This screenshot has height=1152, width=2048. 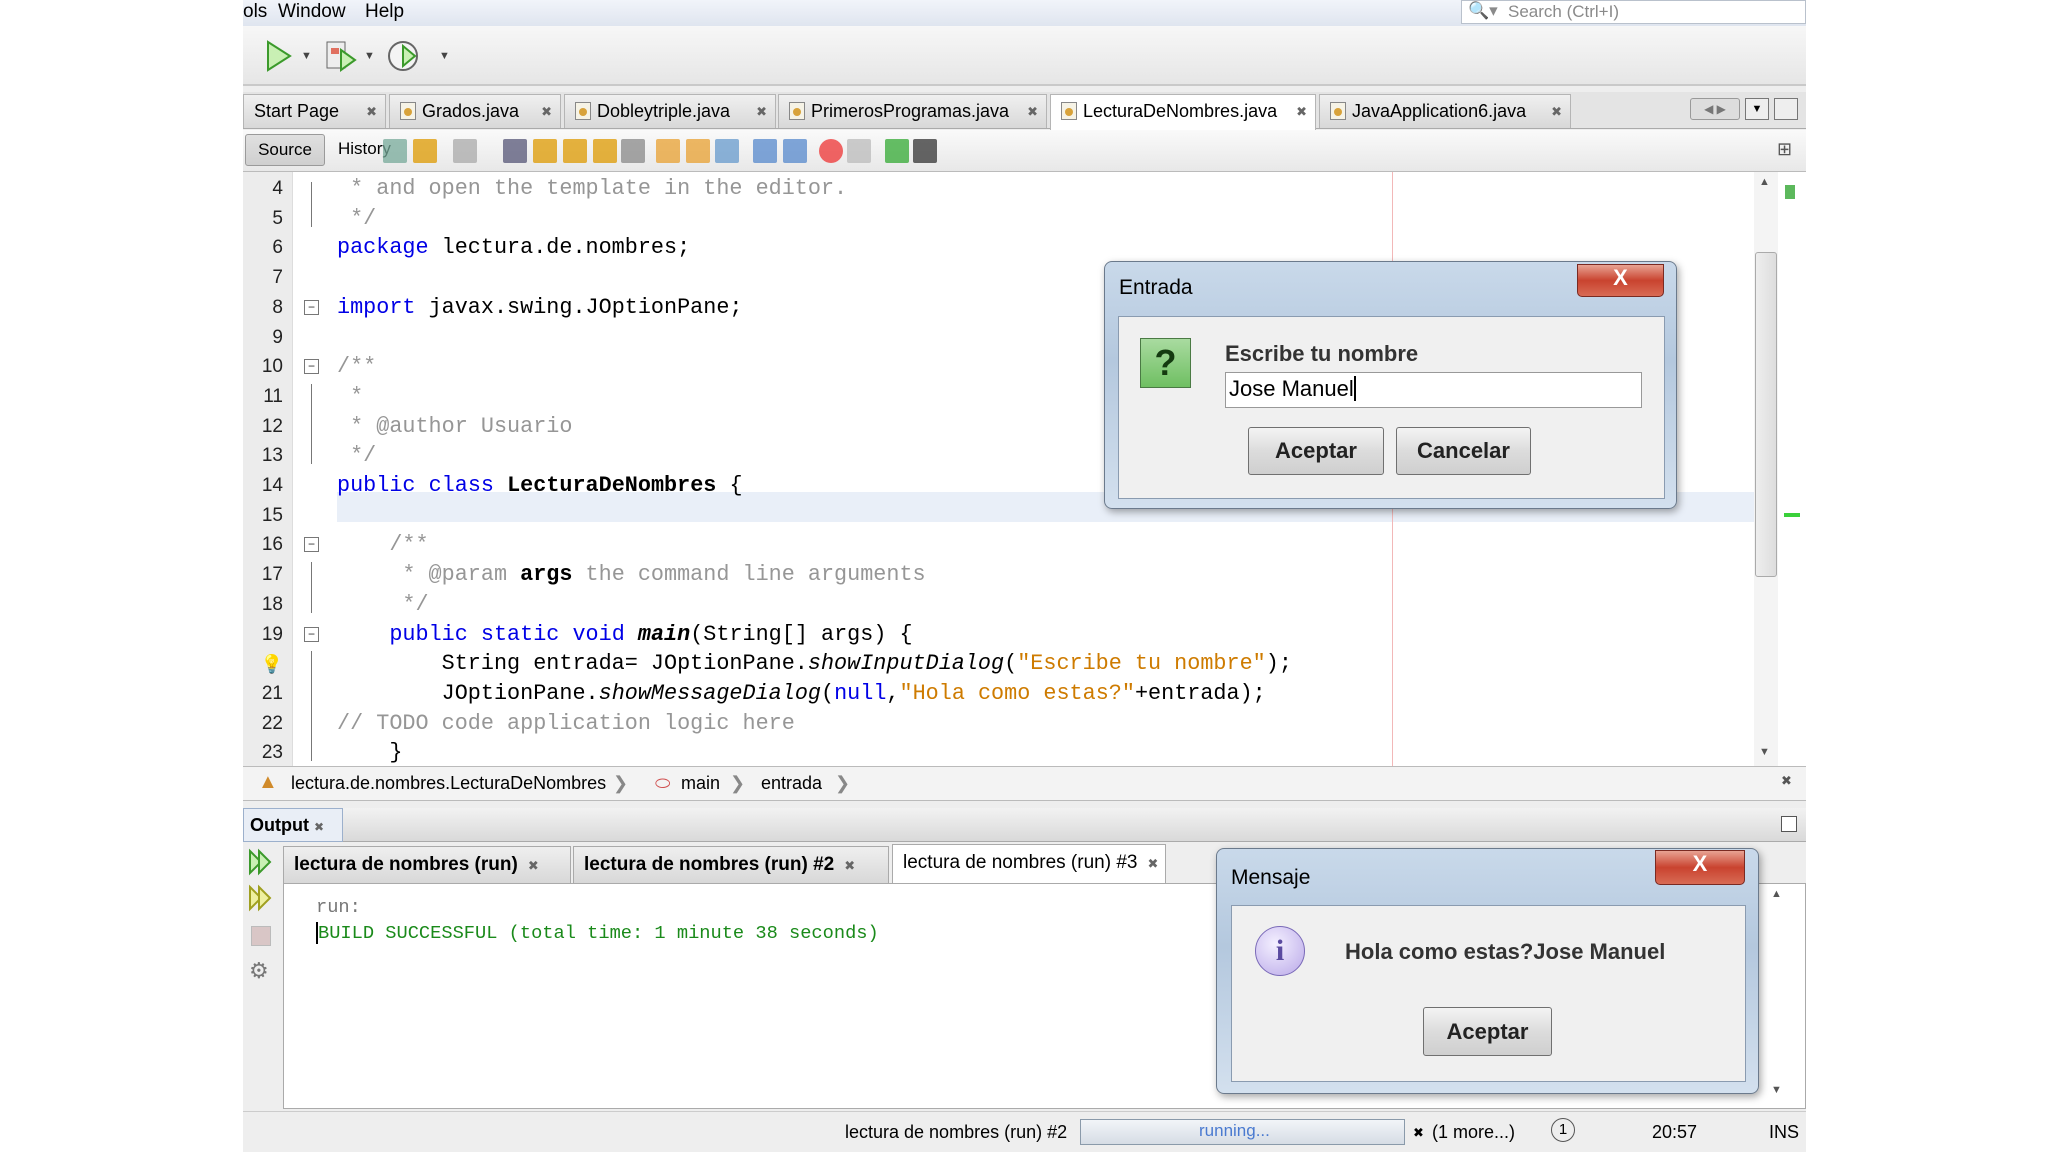 What do you see at coordinates (461, 485) in the screenshot?
I see `code-token: class` at bounding box center [461, 485].